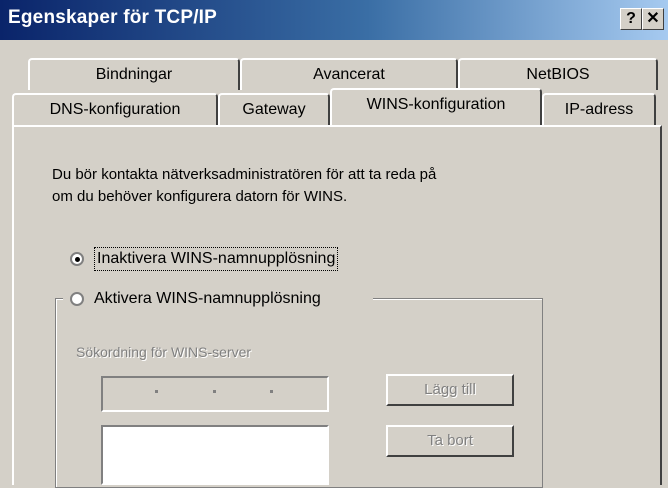 The height and width of the screenshot is (488, 668). Describe the element at coordinates (216, 259) in the screenshot. I see `disable-wins-label: Inaktivera WINS-namnupplösning` at that location.